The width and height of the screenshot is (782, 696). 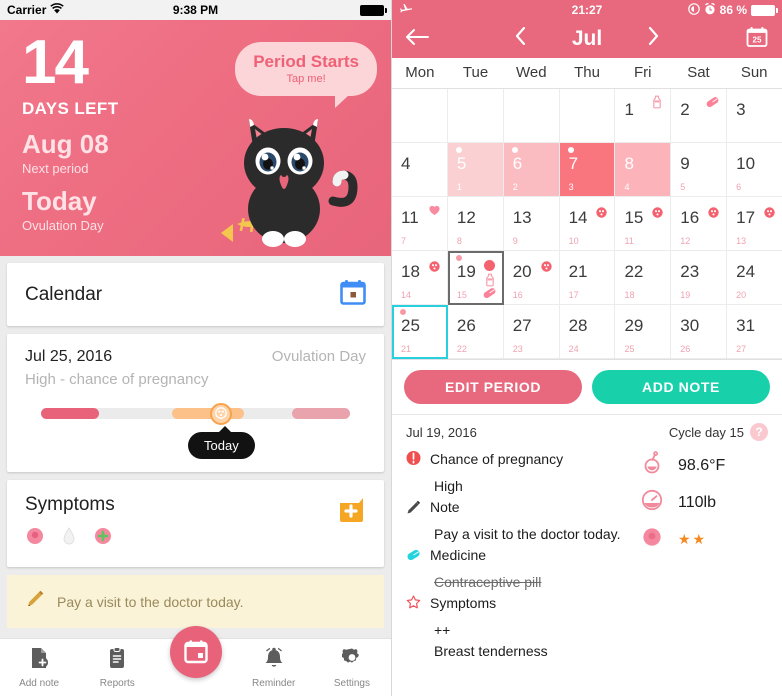 I want to click on note-banner: Pay a visit to the doctor today., so click(x=195, y=601).